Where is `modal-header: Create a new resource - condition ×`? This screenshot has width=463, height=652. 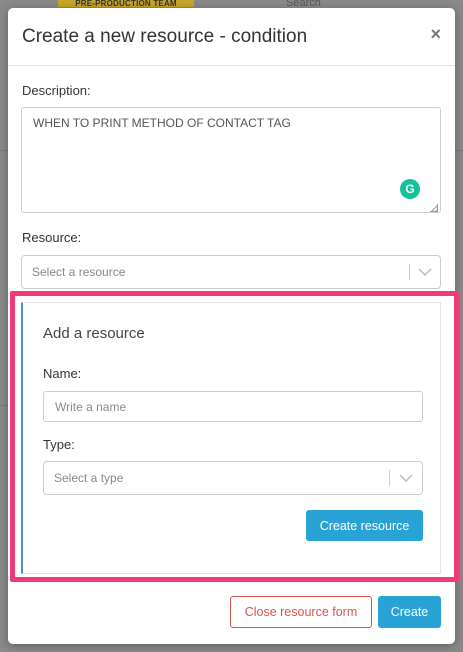 modal-header: Create a new resource - condition × is located at coordinates (231, 37).